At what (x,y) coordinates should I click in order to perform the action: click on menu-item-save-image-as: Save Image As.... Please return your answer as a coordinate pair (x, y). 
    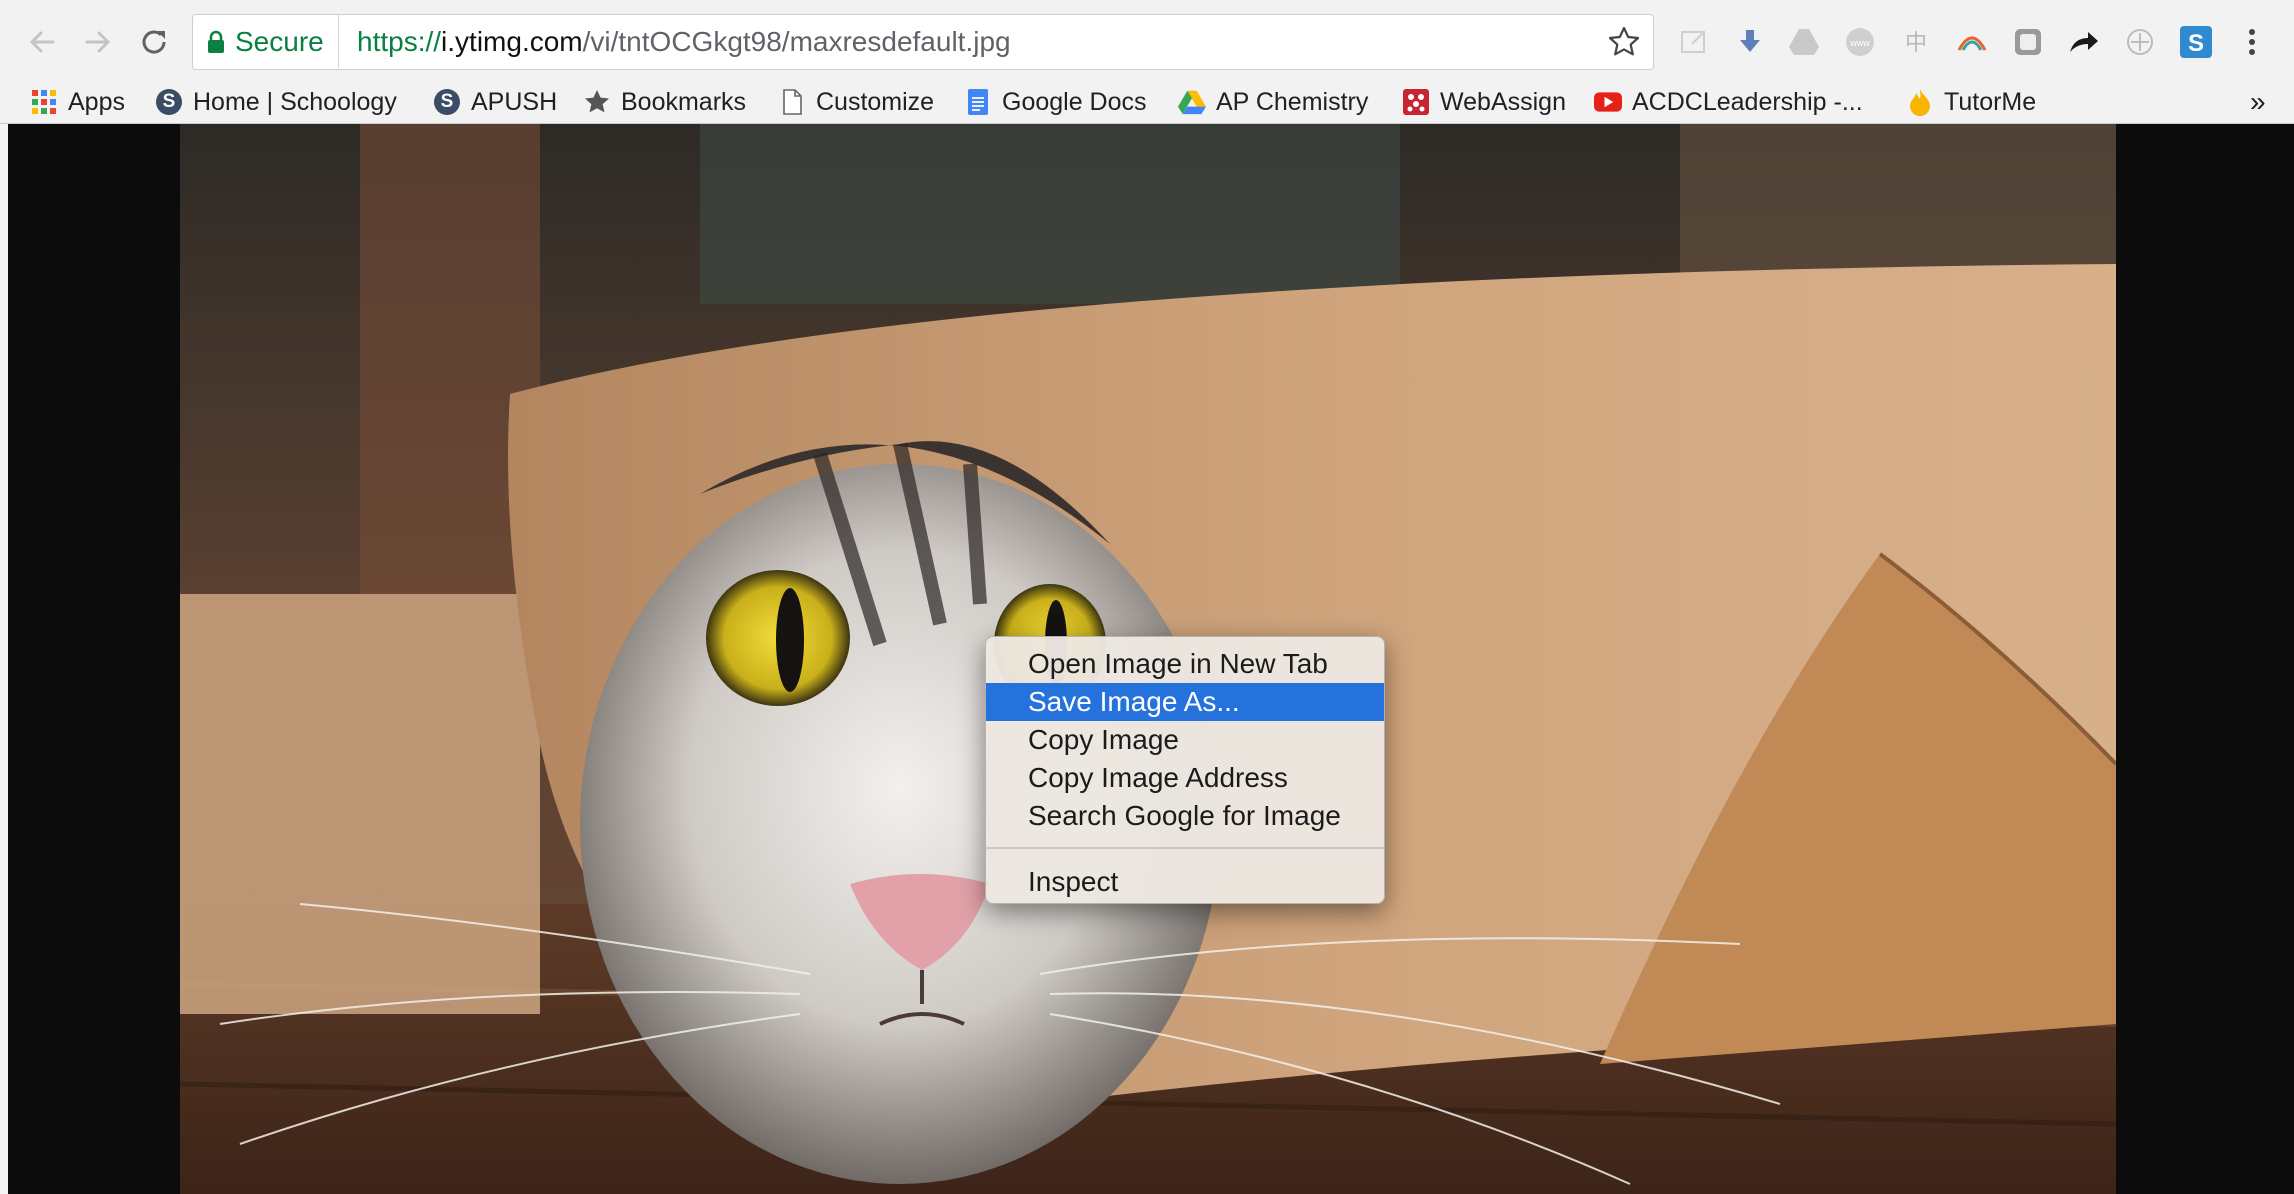
    Looking at the image, I should click on (1185, 702).